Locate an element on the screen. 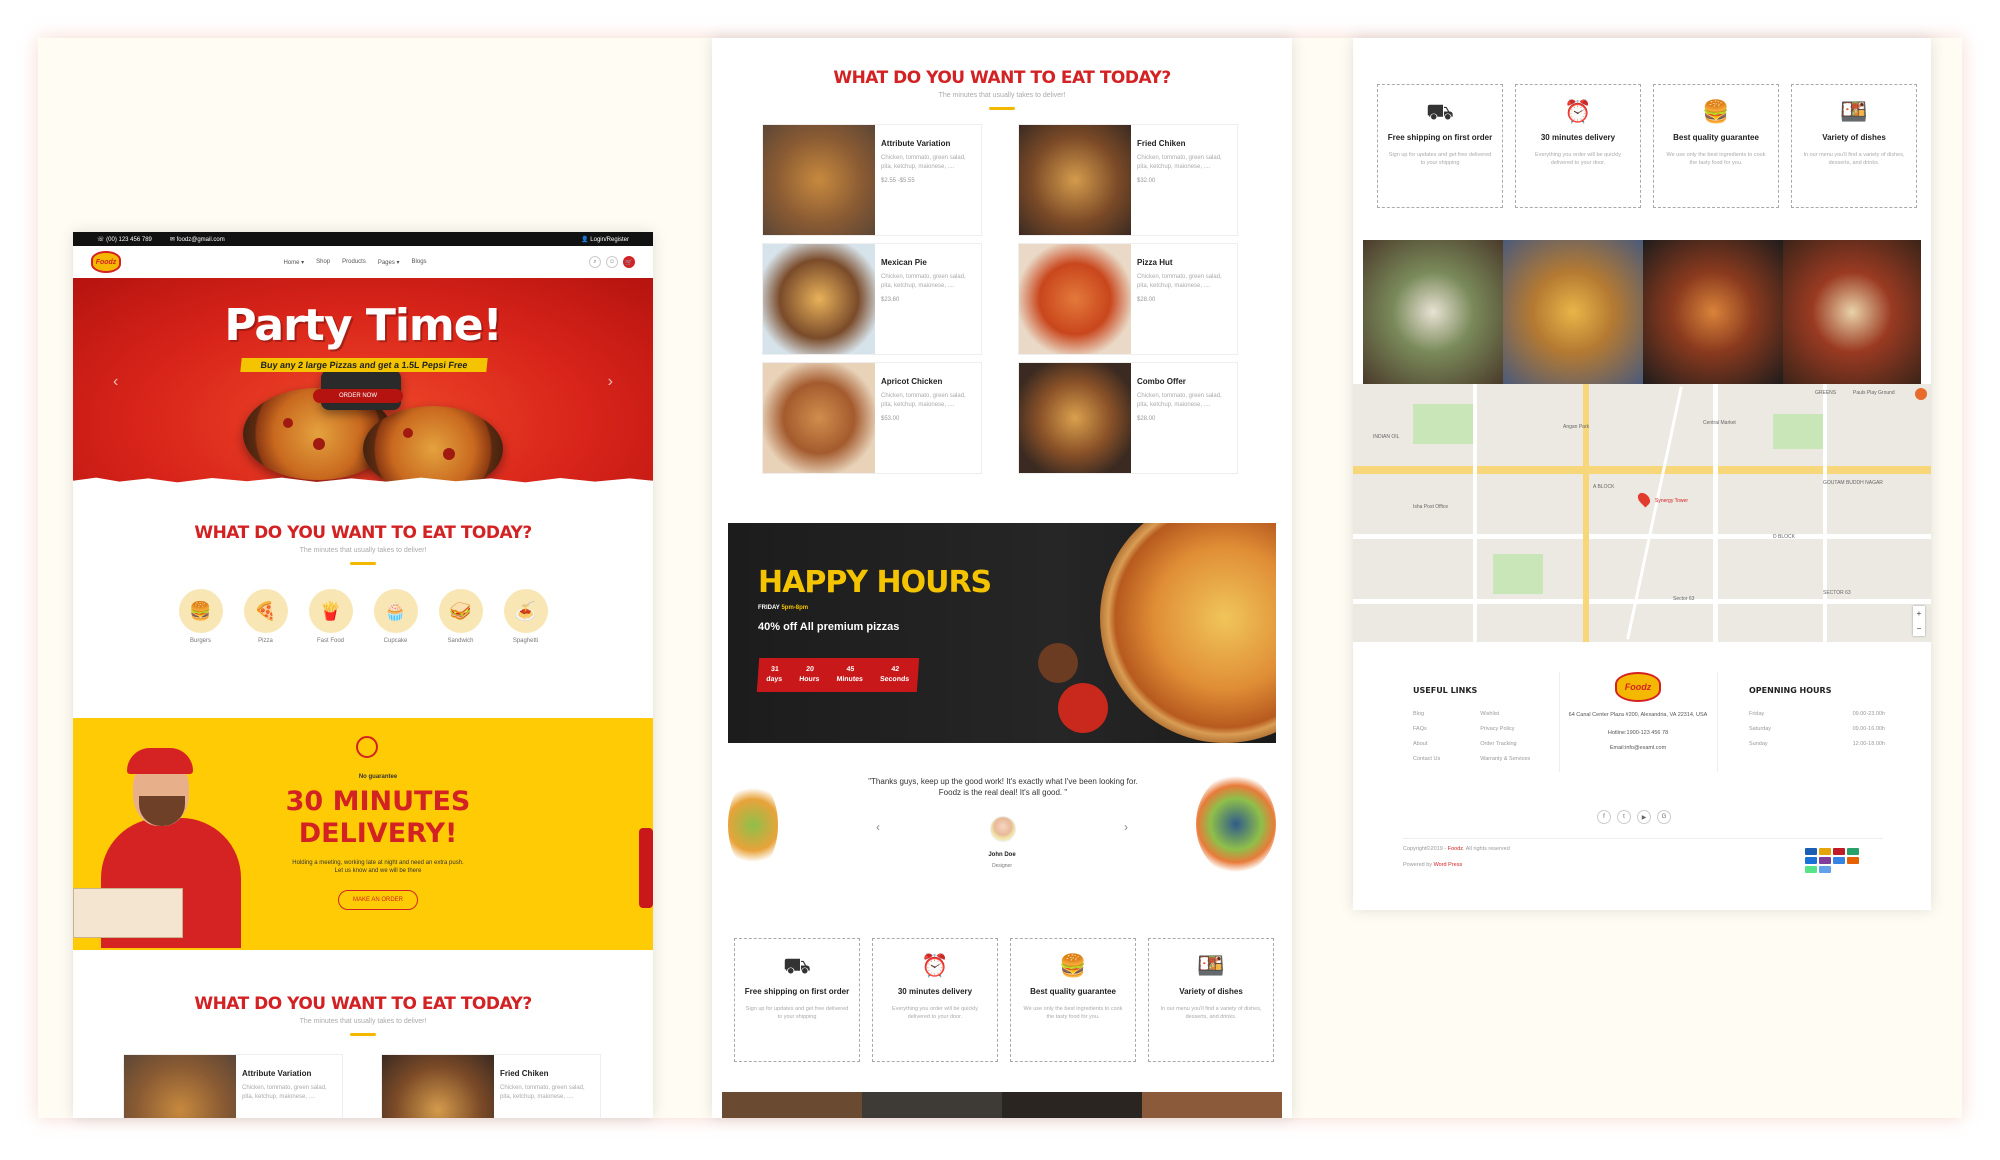  facebook-icon: f is located at coordinates (1604, 817).